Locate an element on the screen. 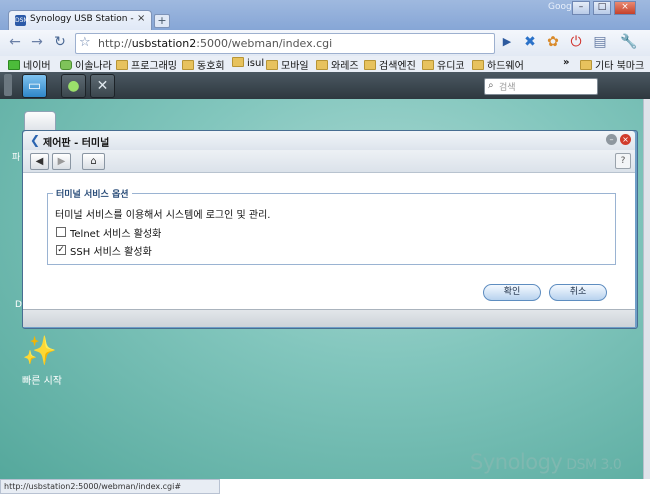  reload-icon: ↻ is located at coordinates (60, 42).